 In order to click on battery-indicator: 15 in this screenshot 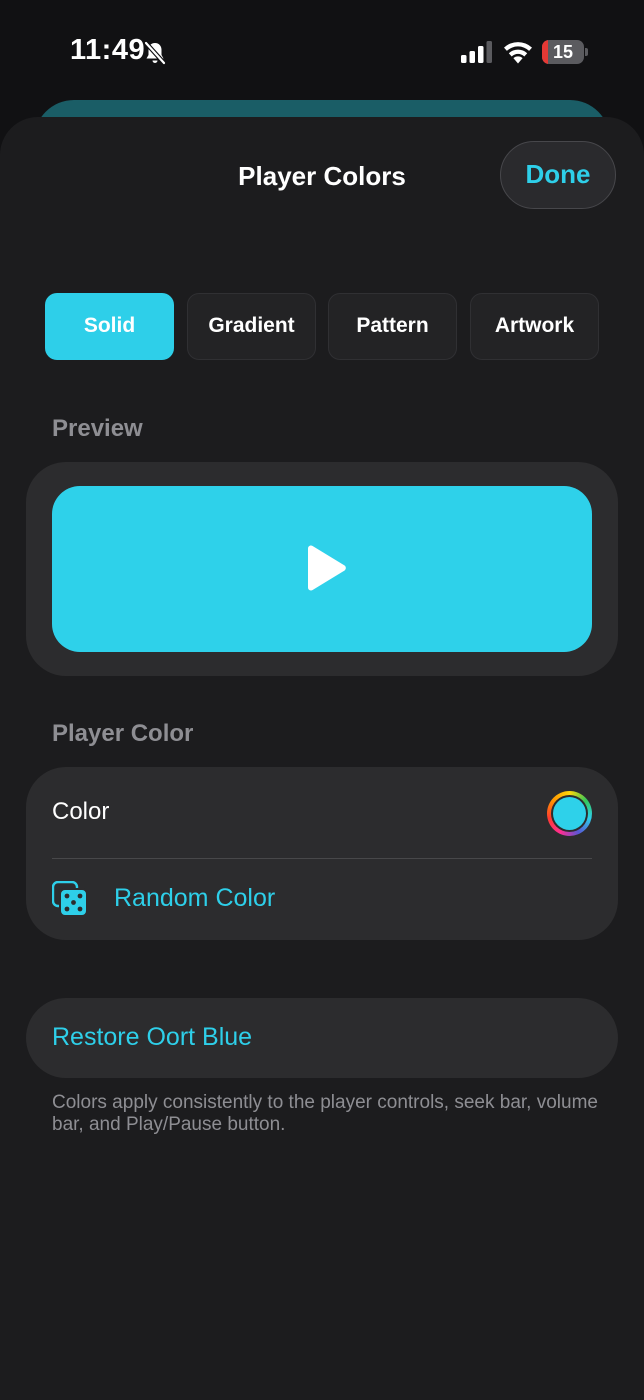, I will do `click(563, 52)`.